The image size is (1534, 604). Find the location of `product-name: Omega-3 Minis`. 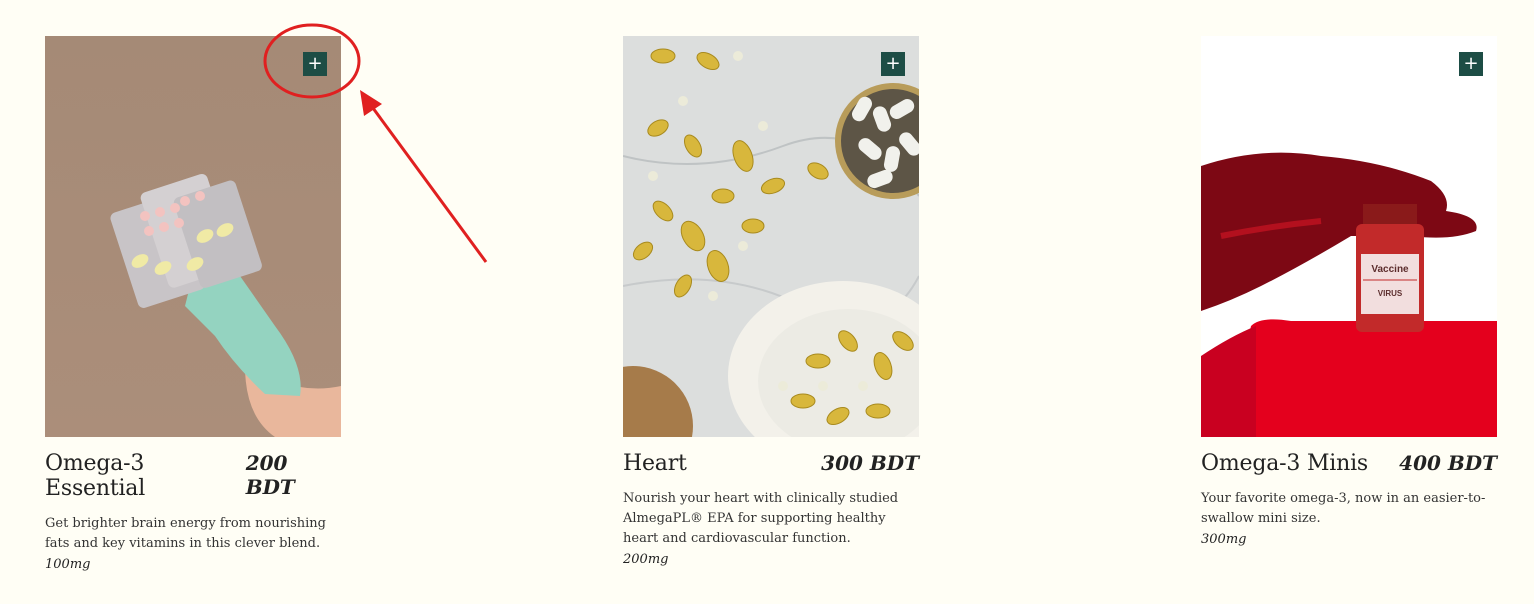

product-name: Omega-3 Minis is located at coordinates (1284, 463).